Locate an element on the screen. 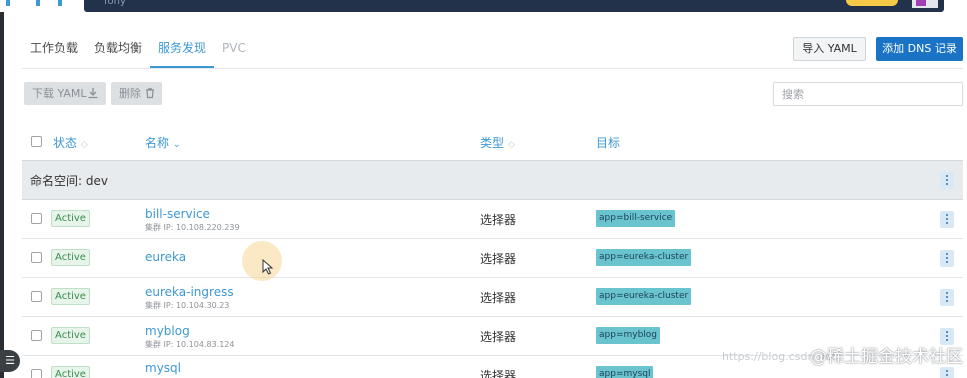  tab-pvc: PVC is located at coordinates (234, 49).